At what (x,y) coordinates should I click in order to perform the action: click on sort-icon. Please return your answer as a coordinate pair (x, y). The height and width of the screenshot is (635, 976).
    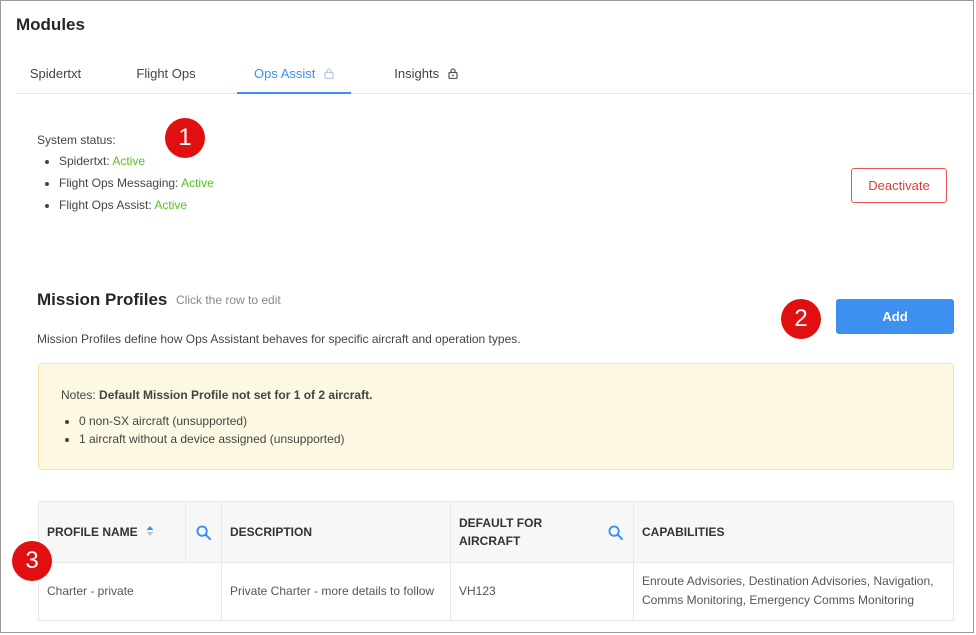
    Looking at the image, I should click on (150, 532).